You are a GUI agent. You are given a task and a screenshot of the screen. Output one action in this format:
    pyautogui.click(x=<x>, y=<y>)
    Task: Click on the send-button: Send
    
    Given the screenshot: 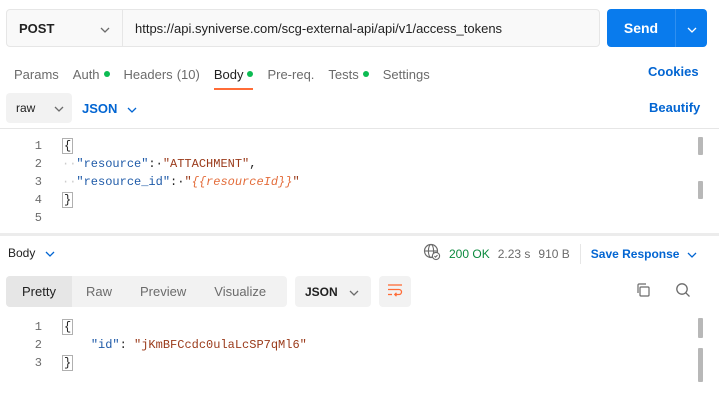 What is the action you would take?
    pyautogui.click(x=641, y=28)
    